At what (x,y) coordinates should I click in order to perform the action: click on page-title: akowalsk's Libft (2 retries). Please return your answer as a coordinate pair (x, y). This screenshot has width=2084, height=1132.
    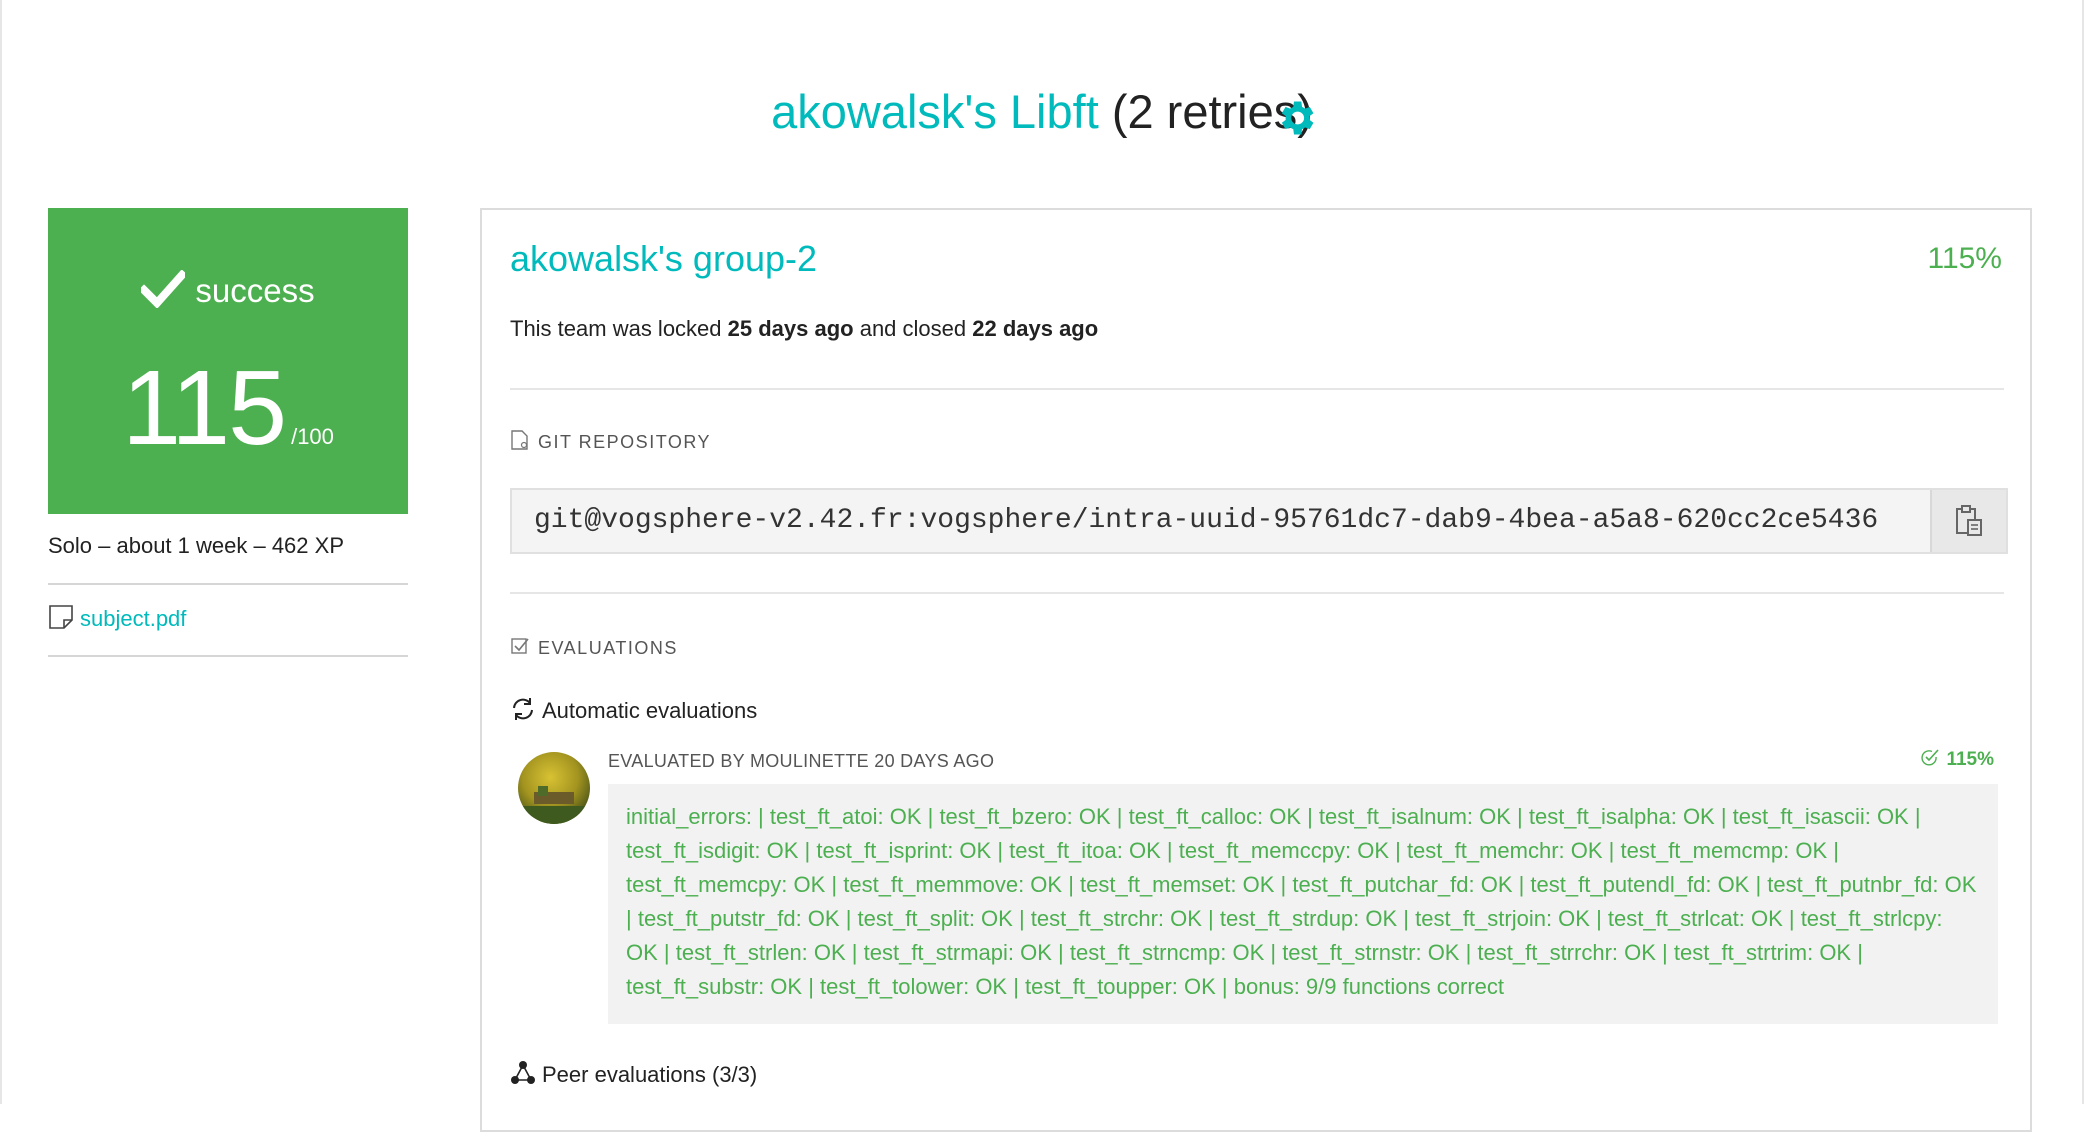
    Looking at the image, I should click on (1042, 111).